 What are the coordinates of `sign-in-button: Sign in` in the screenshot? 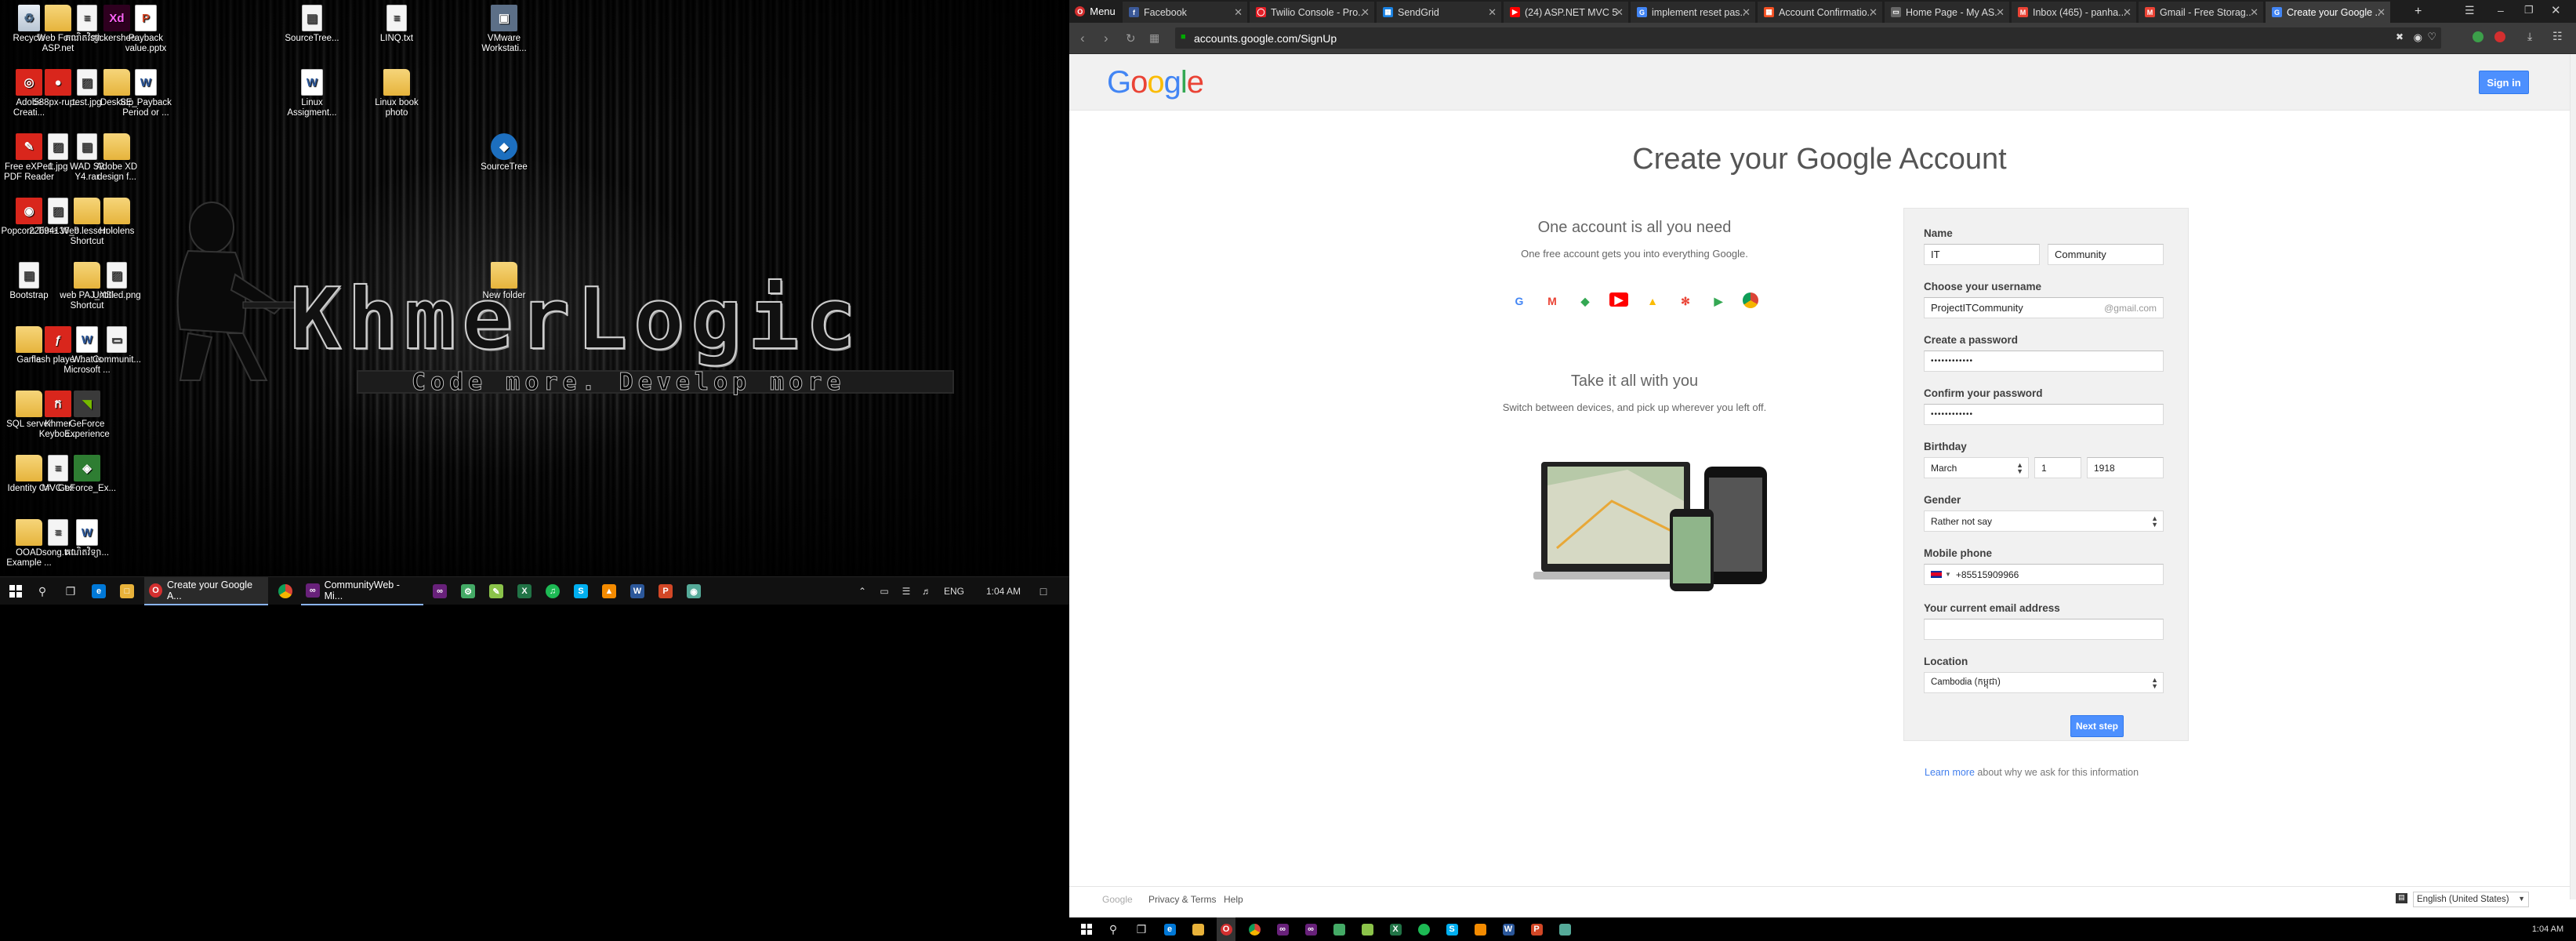 It's located at (2504, 82).